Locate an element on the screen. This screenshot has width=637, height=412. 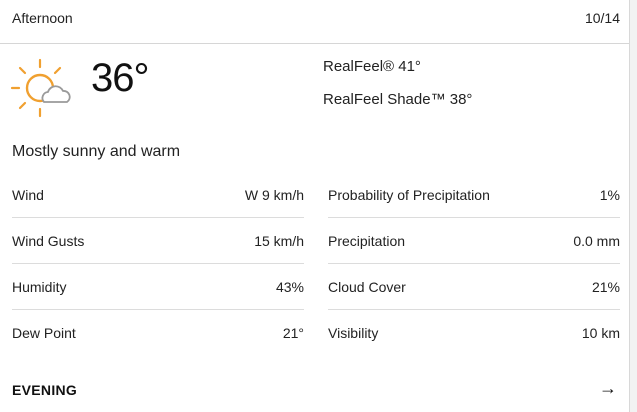
stat-value: 43% is located at coordinates (289, 287).